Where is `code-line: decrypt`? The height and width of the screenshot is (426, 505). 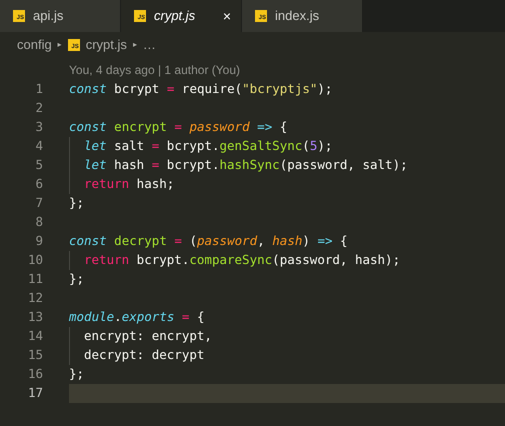 code-line: decrypt is located at coordinates (144, 355).